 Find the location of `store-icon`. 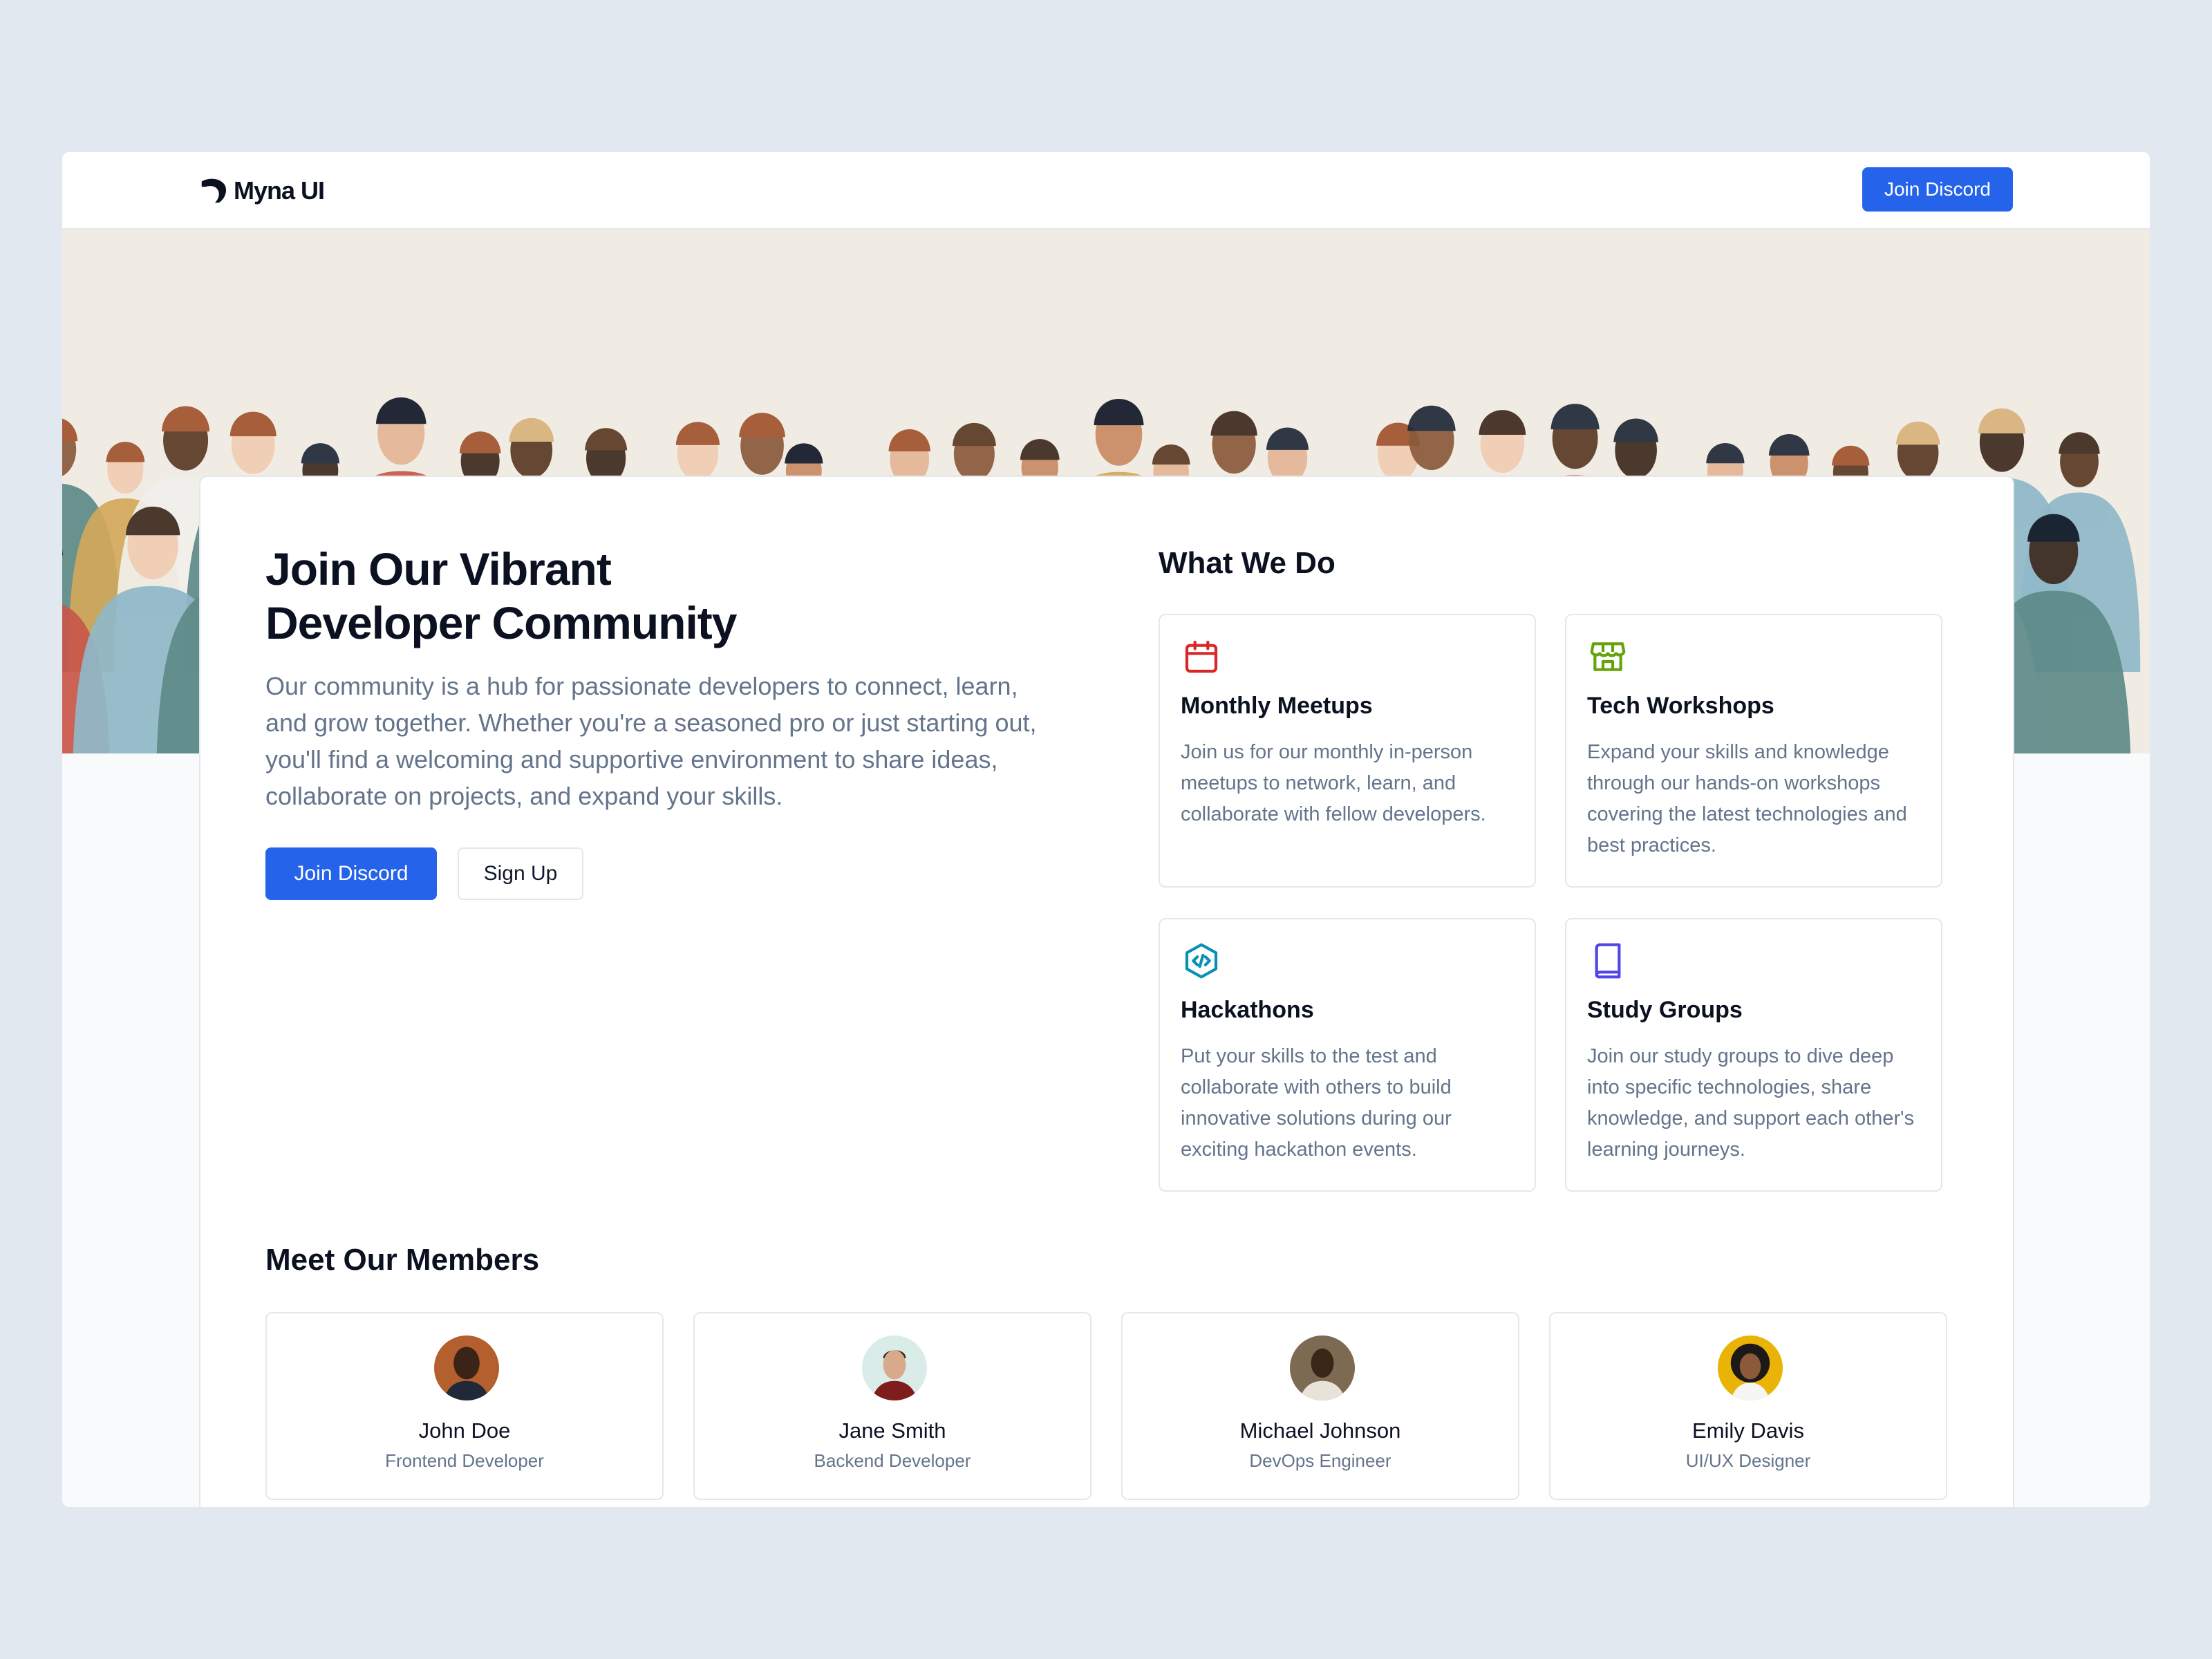

store-icon is located at coordinates (1608, 656).